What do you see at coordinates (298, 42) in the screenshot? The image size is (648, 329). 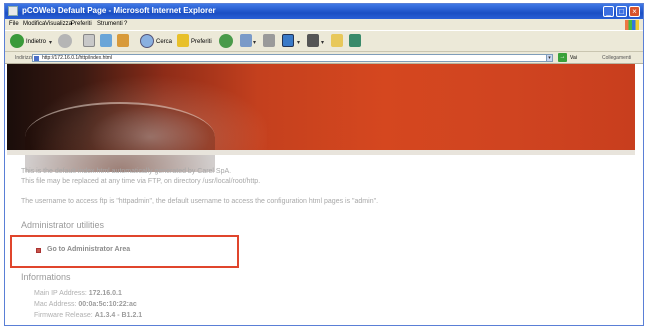 I see `edit-dropdown-icon: ▾` at bounding box center [298, 42].